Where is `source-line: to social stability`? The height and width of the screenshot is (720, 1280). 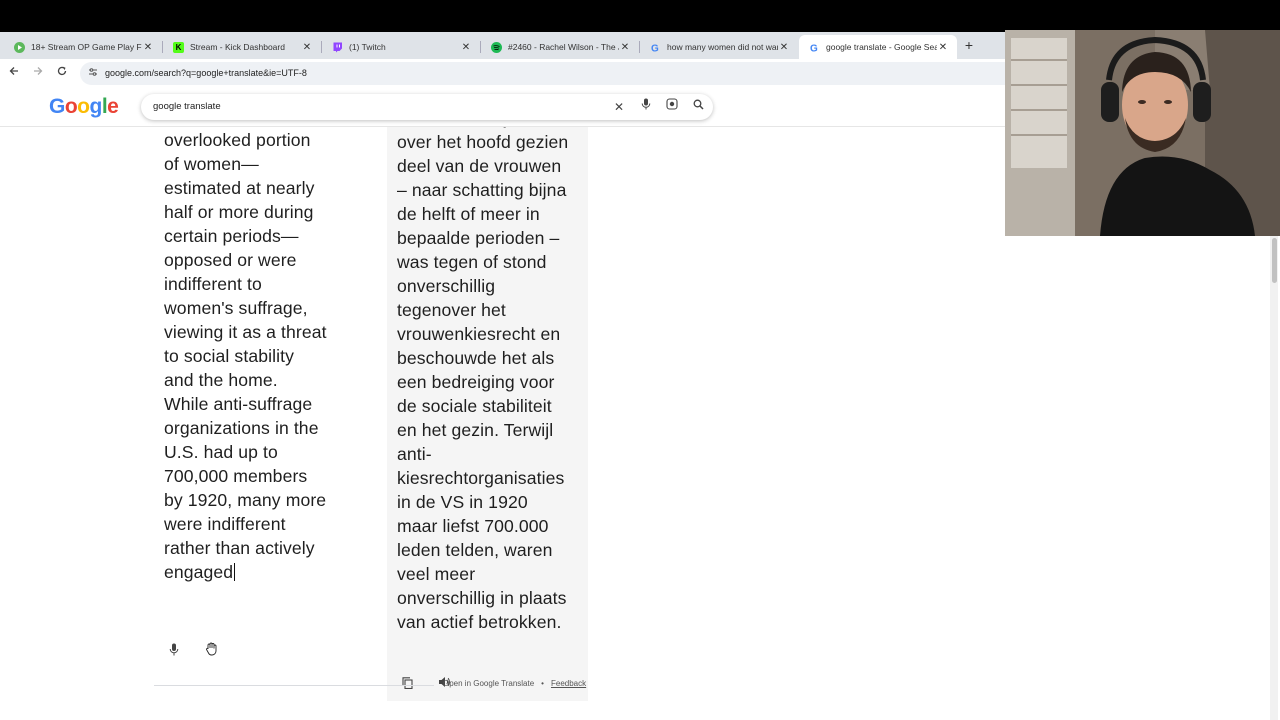 source-line: to social stability is located at coordinates (229, 356).